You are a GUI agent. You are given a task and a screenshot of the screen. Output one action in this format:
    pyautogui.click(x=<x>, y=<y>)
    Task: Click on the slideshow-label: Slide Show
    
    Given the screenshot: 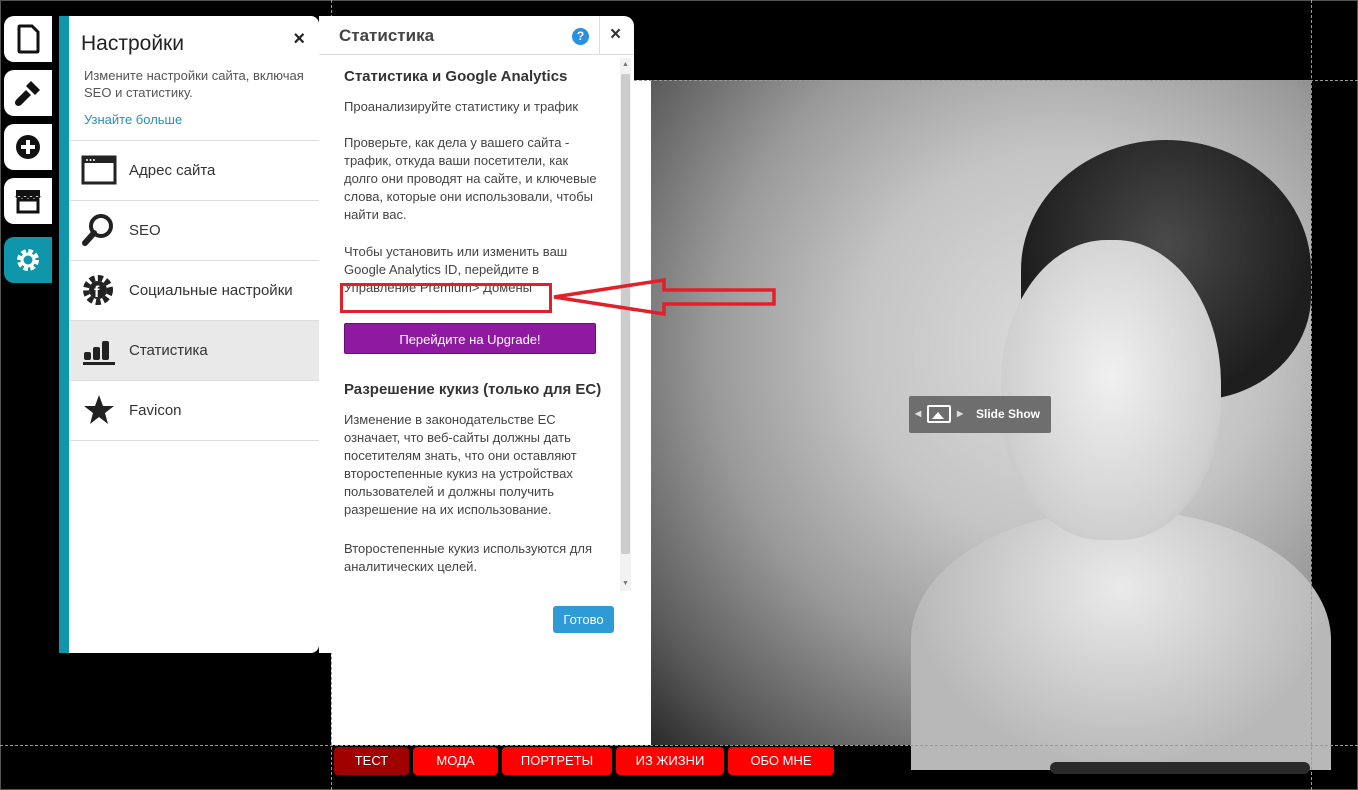 What is the action you would take?
    pyautogui.click(x=1008, y=414)
    